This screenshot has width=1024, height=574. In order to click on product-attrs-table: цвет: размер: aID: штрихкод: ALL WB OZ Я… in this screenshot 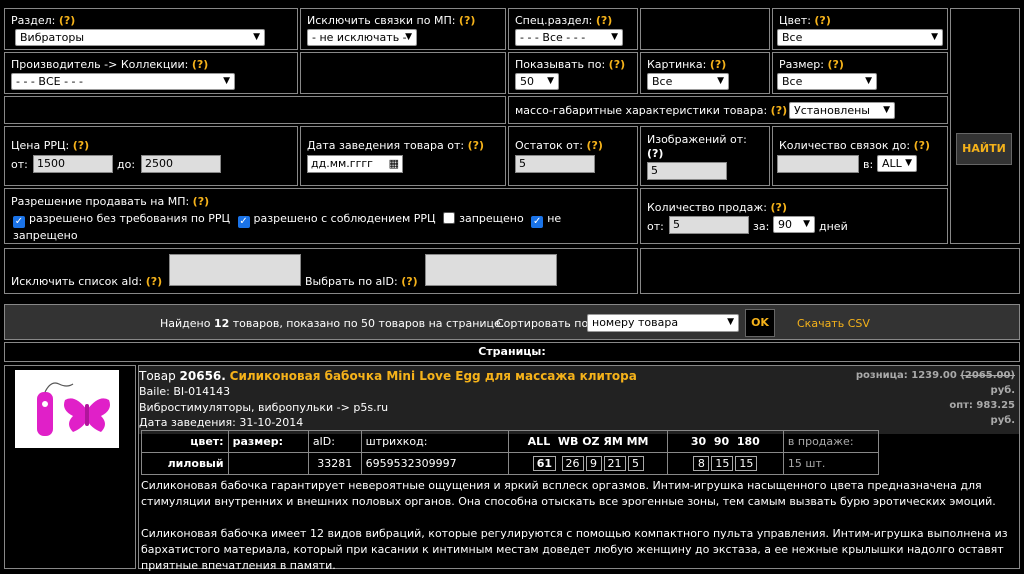, I will do `click(510, 452)`.